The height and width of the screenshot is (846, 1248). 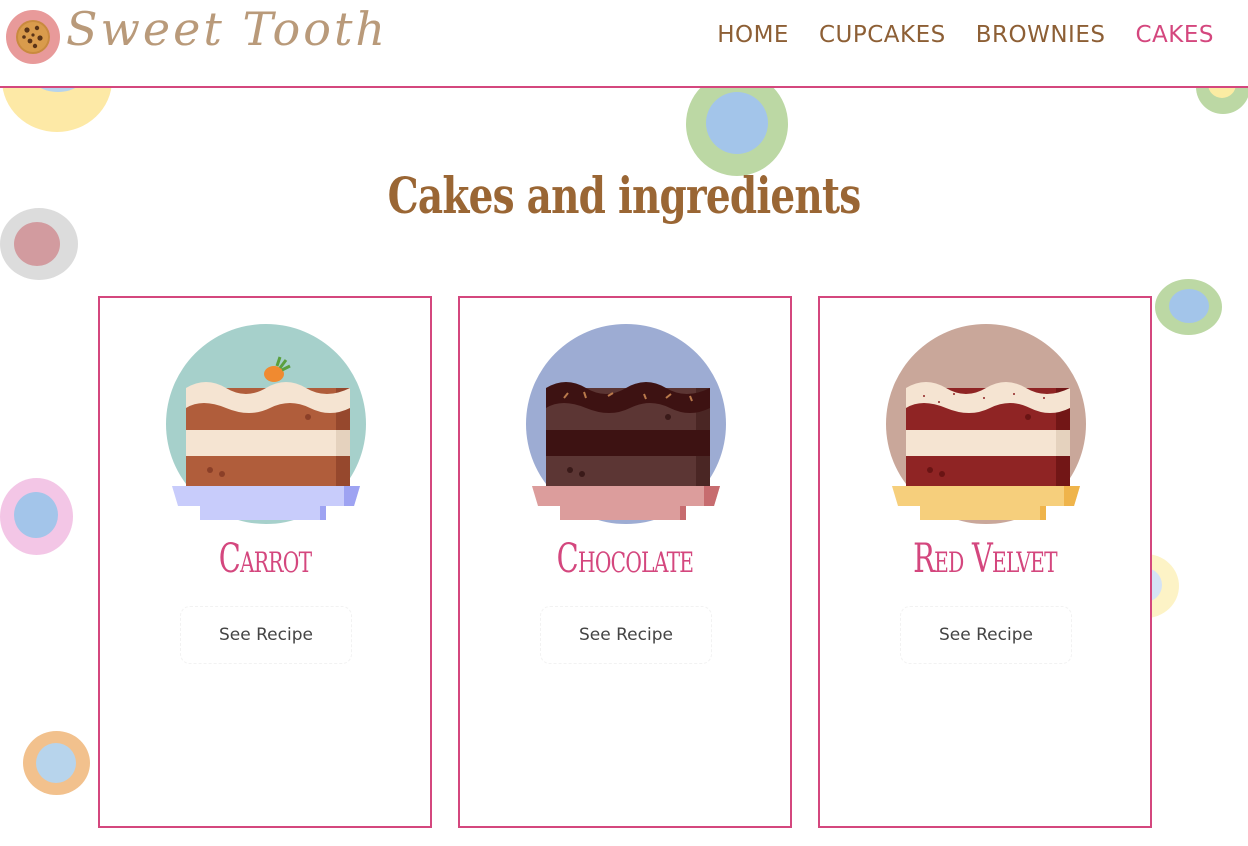 I want to click on carrot-cake-icon, so click(x=266, y=424).